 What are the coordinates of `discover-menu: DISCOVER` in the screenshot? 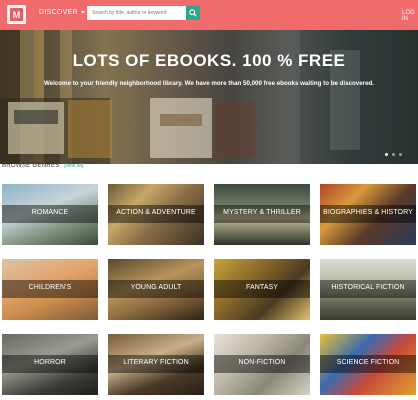 It's located at (62, 12).